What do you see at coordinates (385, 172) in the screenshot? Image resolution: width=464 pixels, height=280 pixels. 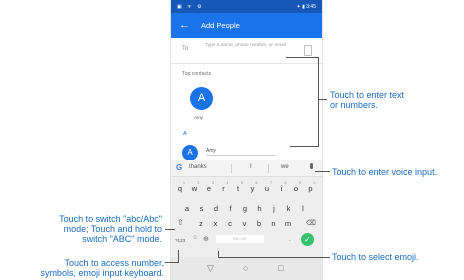 I see `callout-voice: Touch to enter voice input.` at bounding box center [385, 172].